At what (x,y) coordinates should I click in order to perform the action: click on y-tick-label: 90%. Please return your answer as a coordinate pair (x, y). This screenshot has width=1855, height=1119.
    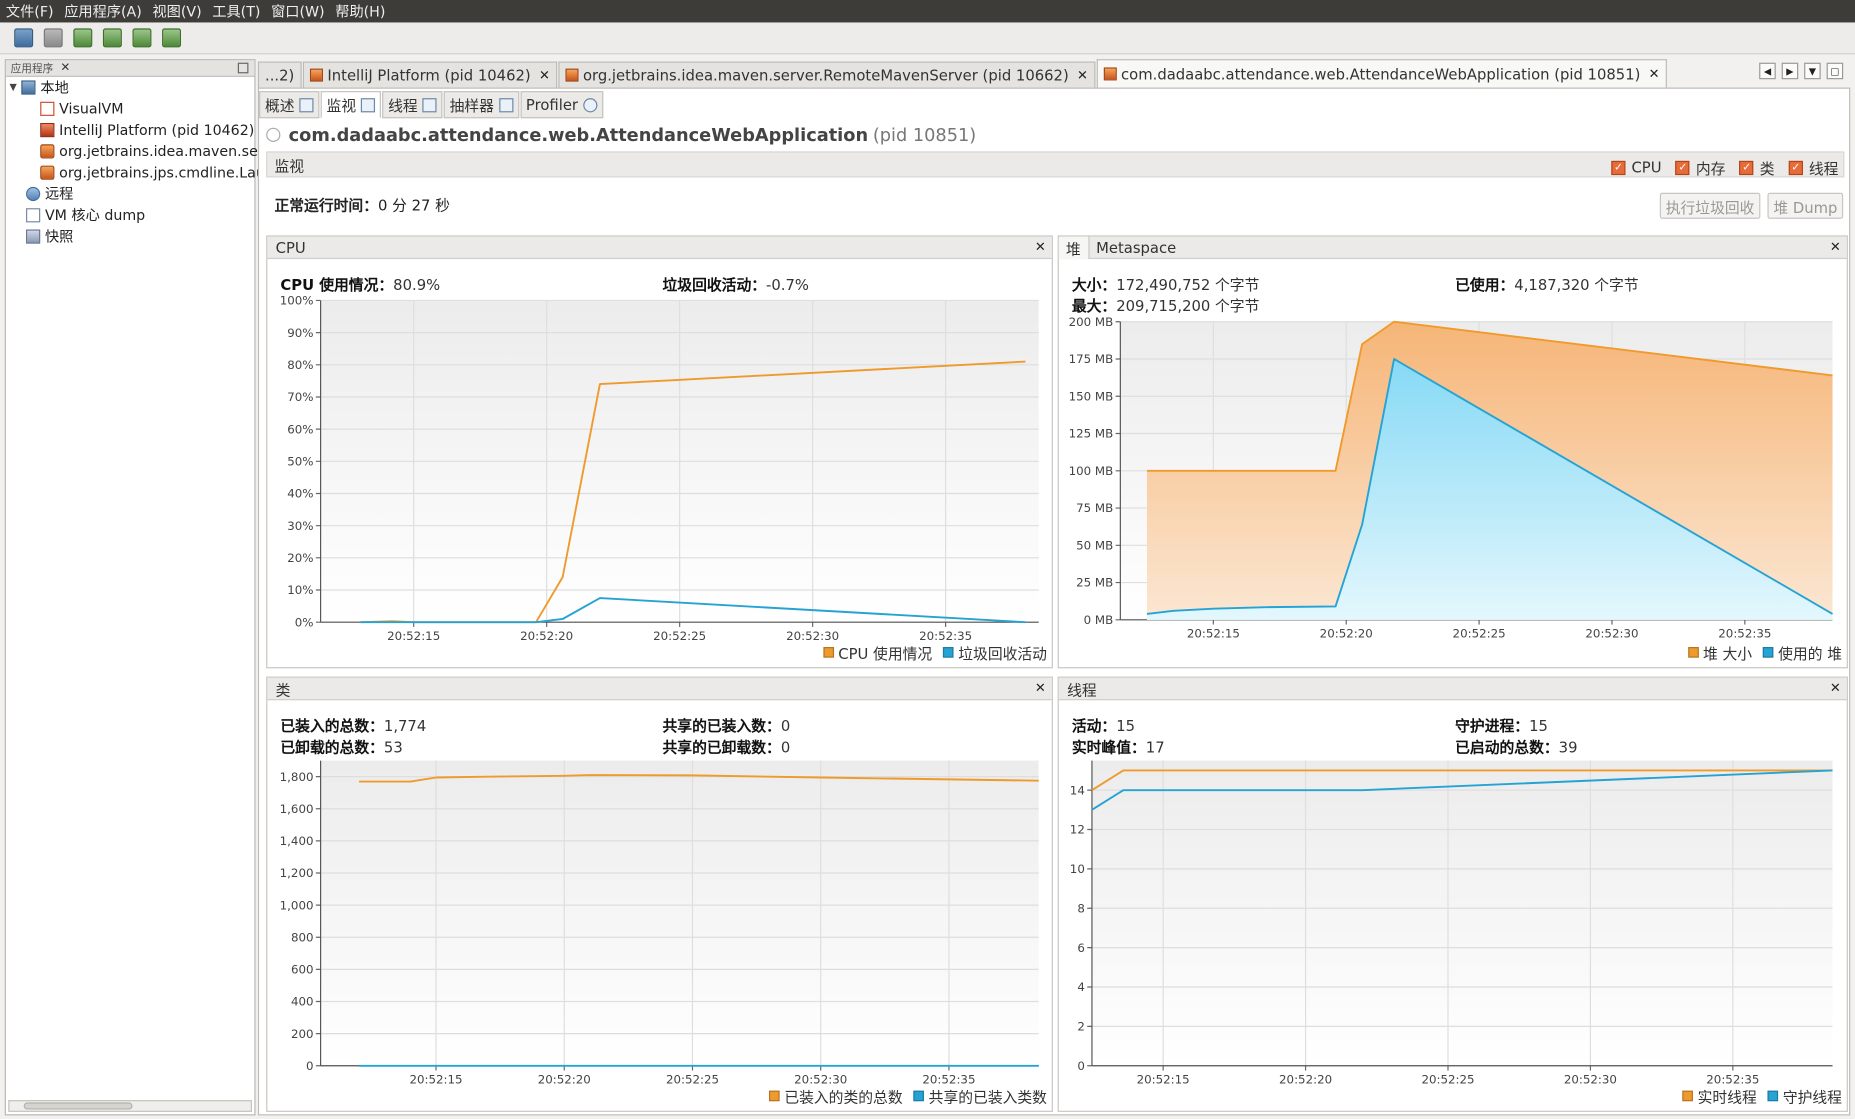
    Looking at the image, I should click on (300, 333).